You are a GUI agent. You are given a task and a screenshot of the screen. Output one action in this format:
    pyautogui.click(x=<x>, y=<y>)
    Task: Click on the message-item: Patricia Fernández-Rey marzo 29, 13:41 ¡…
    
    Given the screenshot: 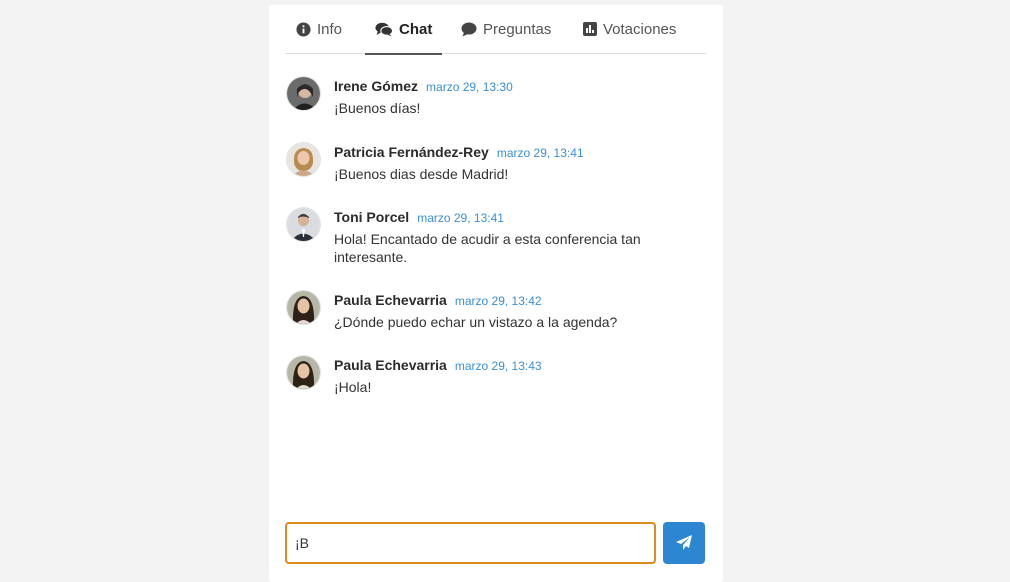 What is the action you would take?
    pyautogui.click(x=497, y=163)
    